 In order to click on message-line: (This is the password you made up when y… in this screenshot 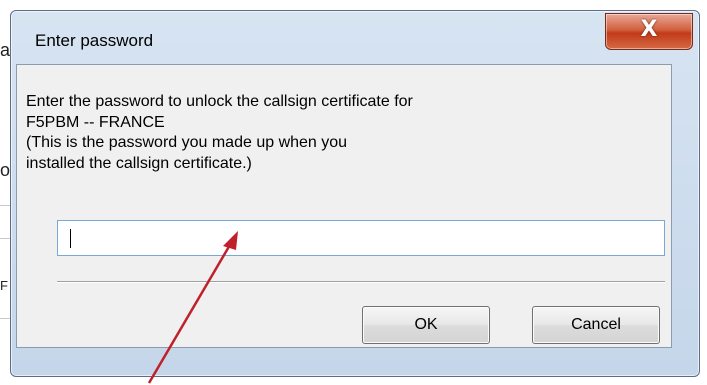, I will do `click(187, 142)`.